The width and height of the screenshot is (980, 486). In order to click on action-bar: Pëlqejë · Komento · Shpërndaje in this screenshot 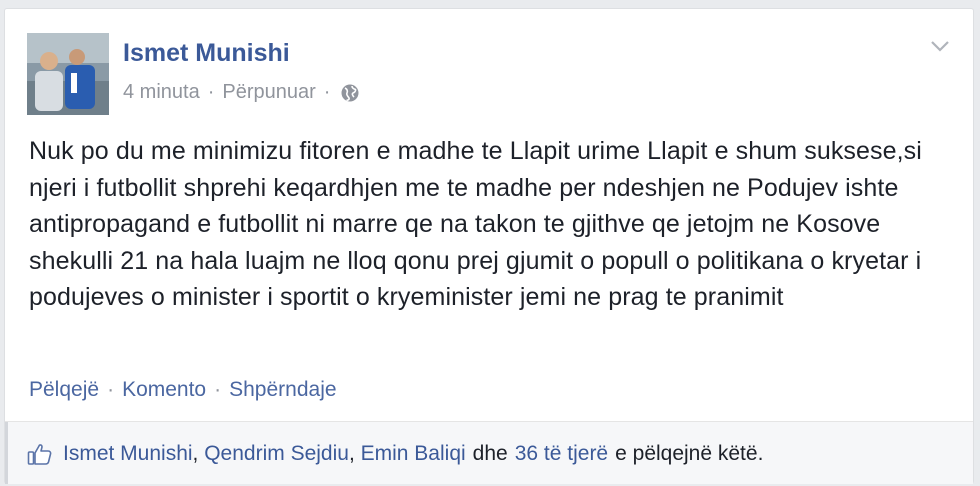, I will do `click(183, 390)`.